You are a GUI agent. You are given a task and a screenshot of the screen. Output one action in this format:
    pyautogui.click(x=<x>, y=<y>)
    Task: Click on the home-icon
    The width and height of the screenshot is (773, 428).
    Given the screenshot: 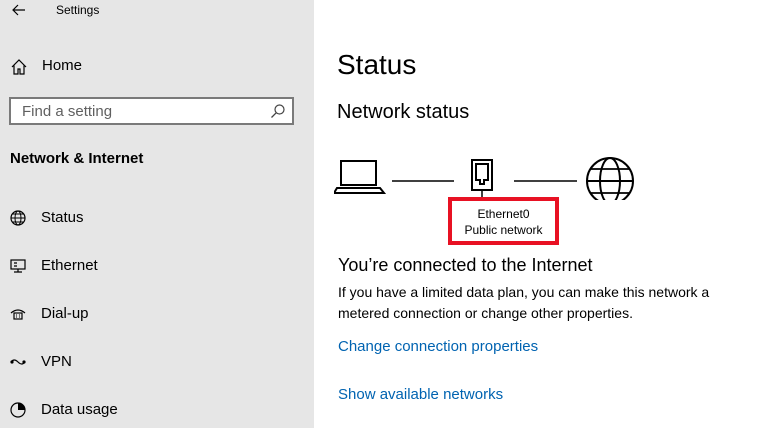 What is the action you would take?
    pyautogui.click(x=19, y=67)
    